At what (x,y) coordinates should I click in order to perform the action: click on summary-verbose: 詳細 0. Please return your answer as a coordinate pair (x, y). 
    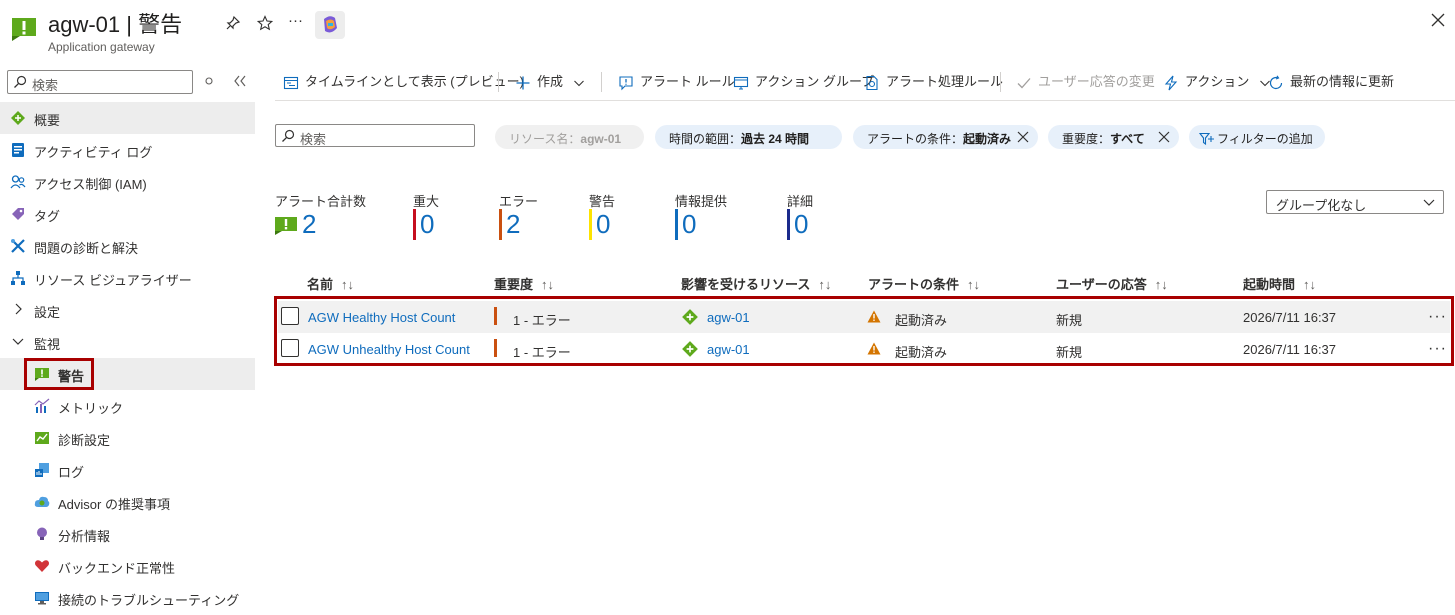
    Looking at the image, I should click on (800, 215).